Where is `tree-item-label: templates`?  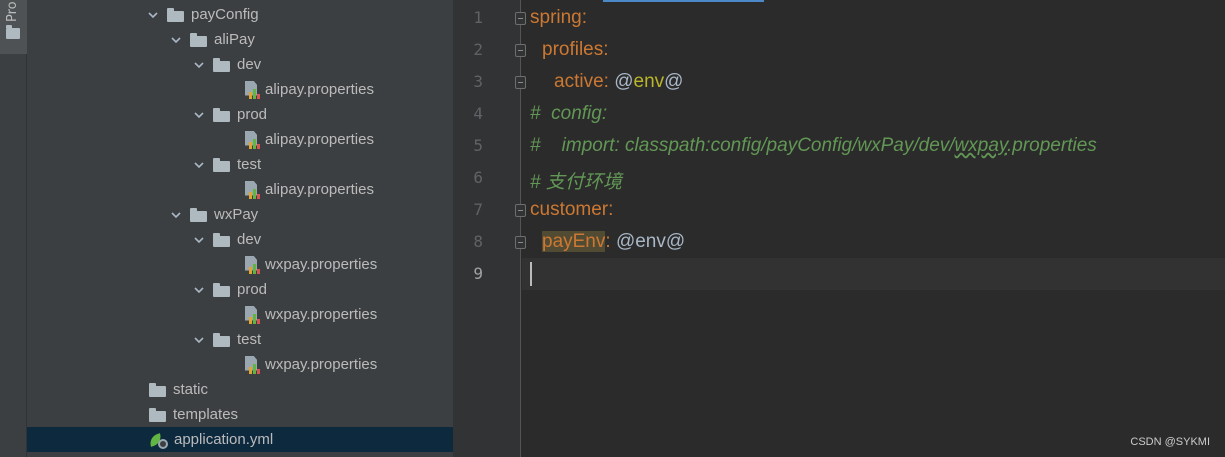
tree-item-label: templates is located at coordinates (206, 414).